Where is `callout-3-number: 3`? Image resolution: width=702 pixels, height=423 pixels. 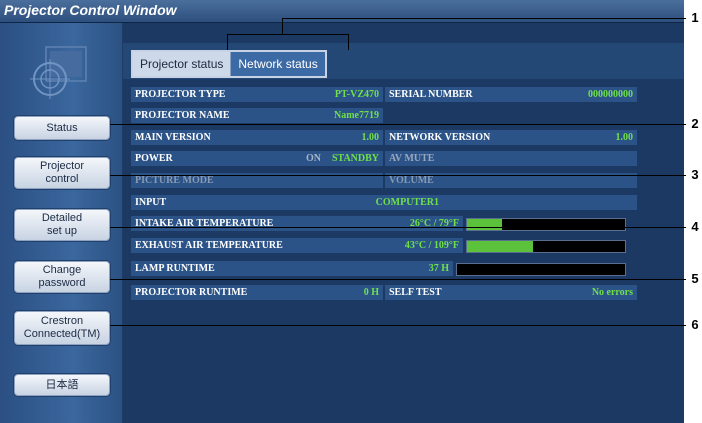
callout-3-number: 3 is located at coordinates (695, 174).